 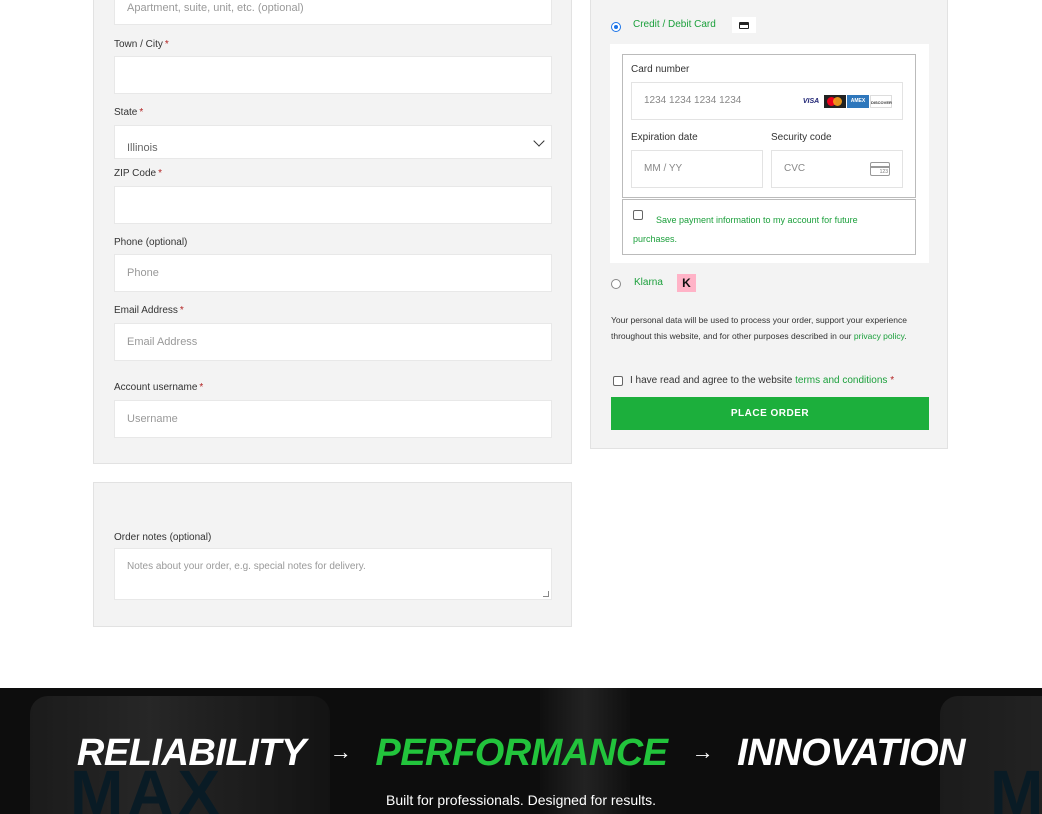 I want to click on username-label: Account username *, so click(x=159, y=387).